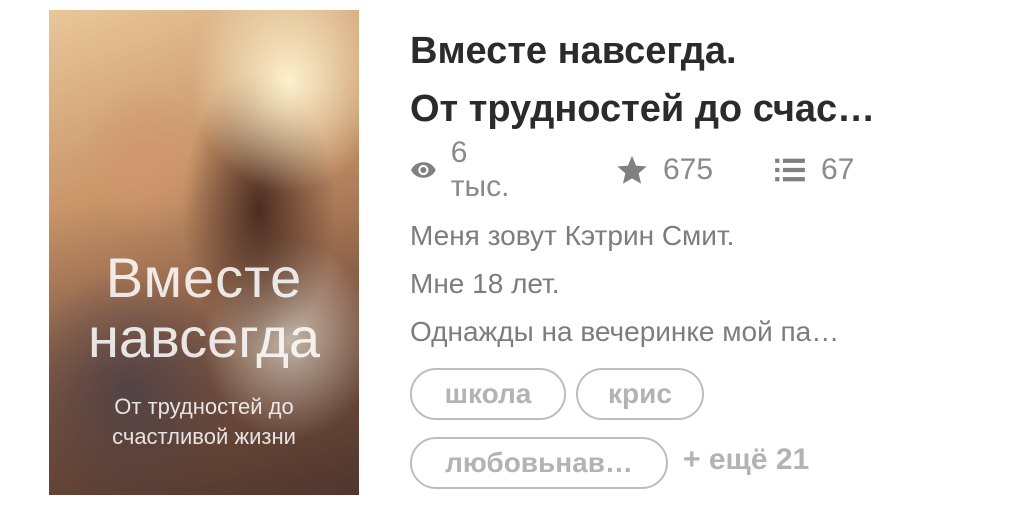 The height and width of the screenshot is (522, 1010). Describe the element at coordinates (204, 277) in the screenshot. I see `cover-title-line1: Вместе` at that location.